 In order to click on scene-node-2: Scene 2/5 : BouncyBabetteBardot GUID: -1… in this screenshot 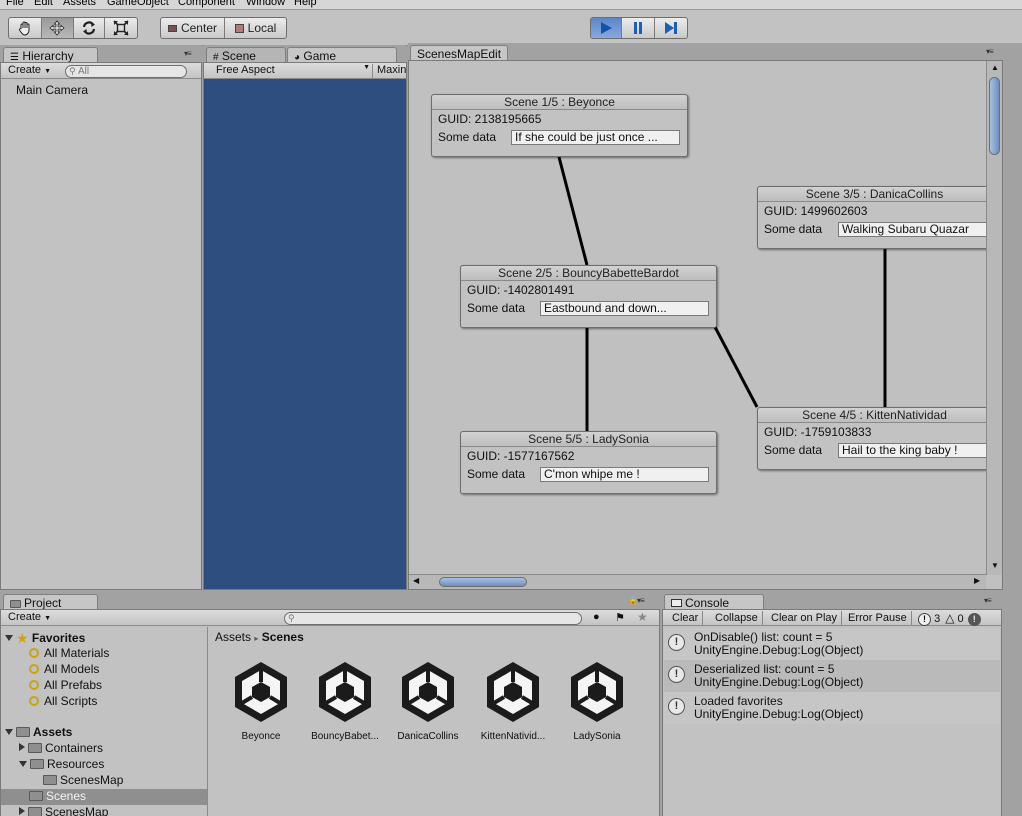, I will do `click(588, 296)`.